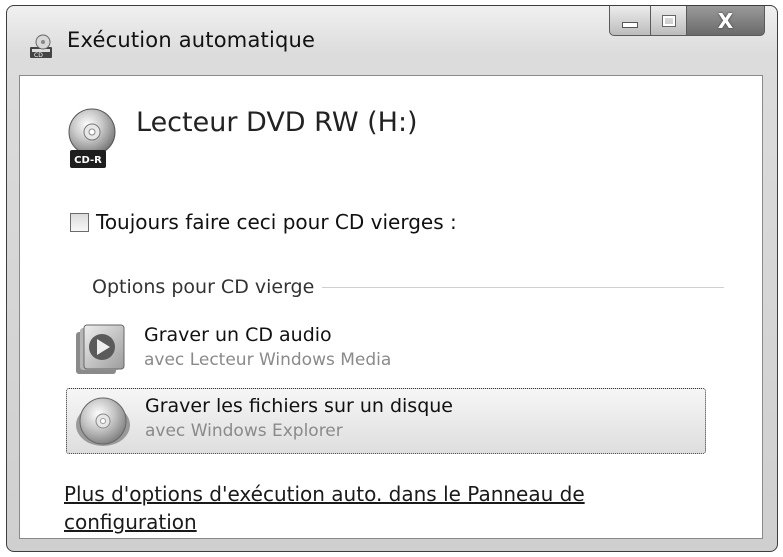  I want to click on close-button: X, so click(726, 21).